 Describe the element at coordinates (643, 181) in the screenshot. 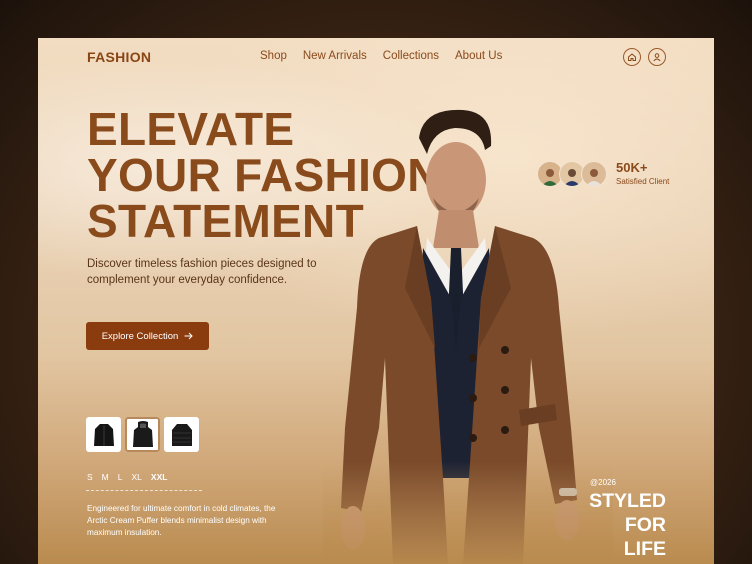

I see `client-count-label: Satisfied Client` at that location.